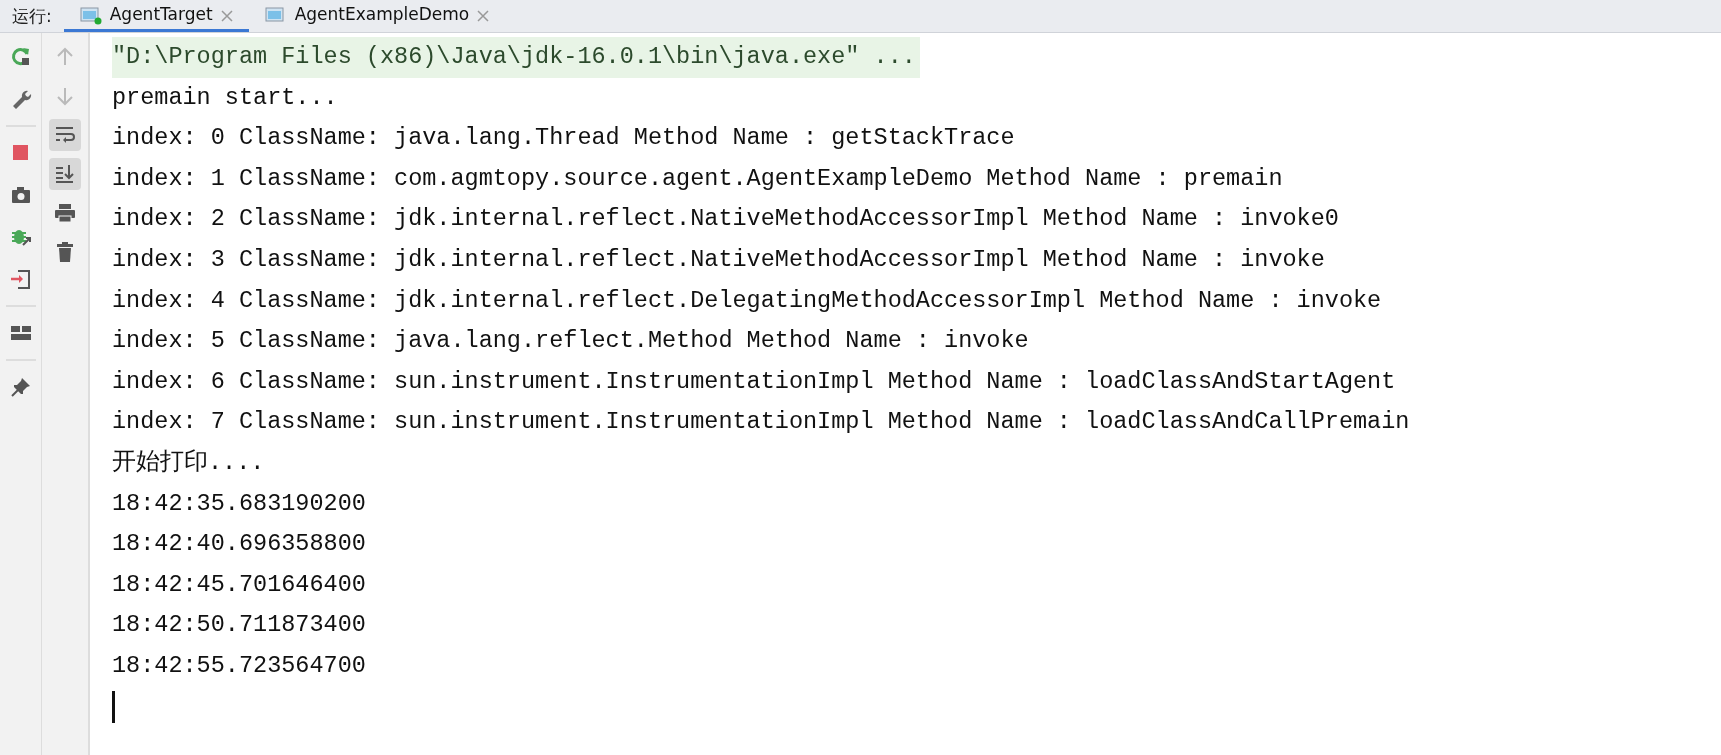 This screenshot has height=755, width=1721. Describe the element at coordinates (761, 422) in the screenshot. I see `console-output-line: index: 7 ClassName: sun.instrument.InstrumentationImpl Method Name : loadClassAndCallPremain` at that location.